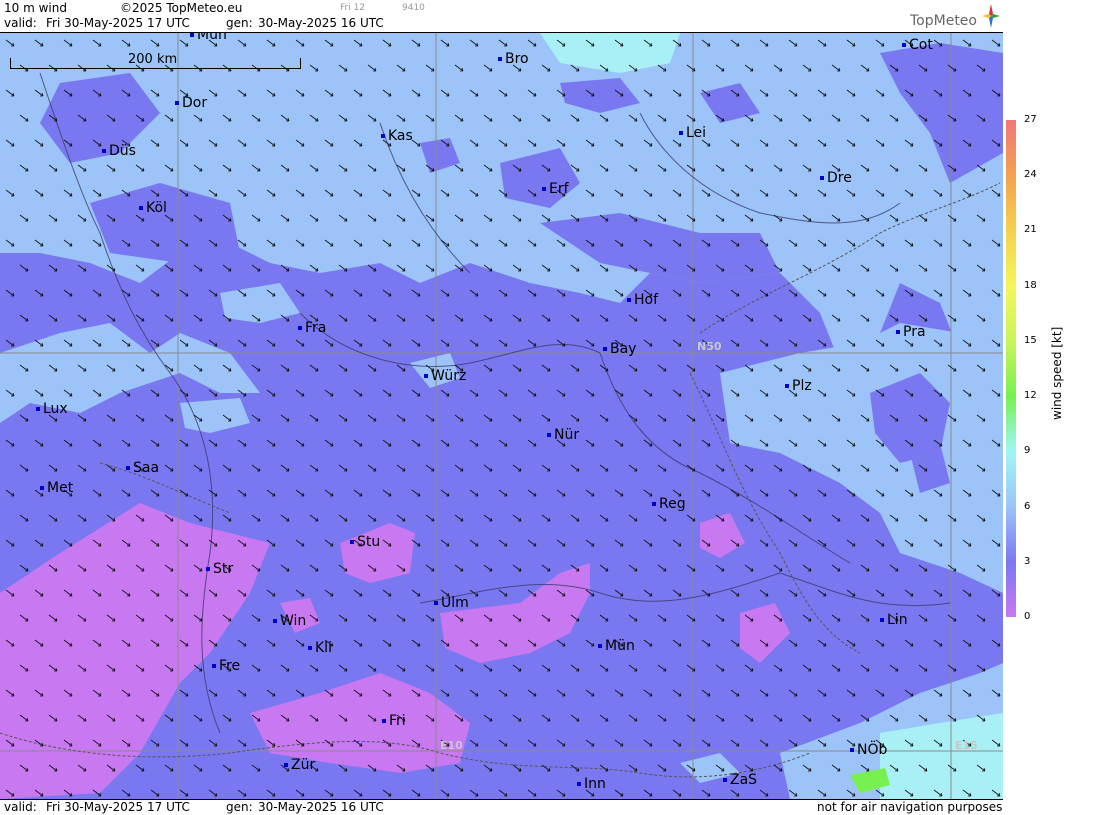 Image resolution: width=1095 pixels, height=815 pixels. Describe the element at coordinates (1027, 451) in the screenshot. I see `legend-tick-label: 9` at that location.